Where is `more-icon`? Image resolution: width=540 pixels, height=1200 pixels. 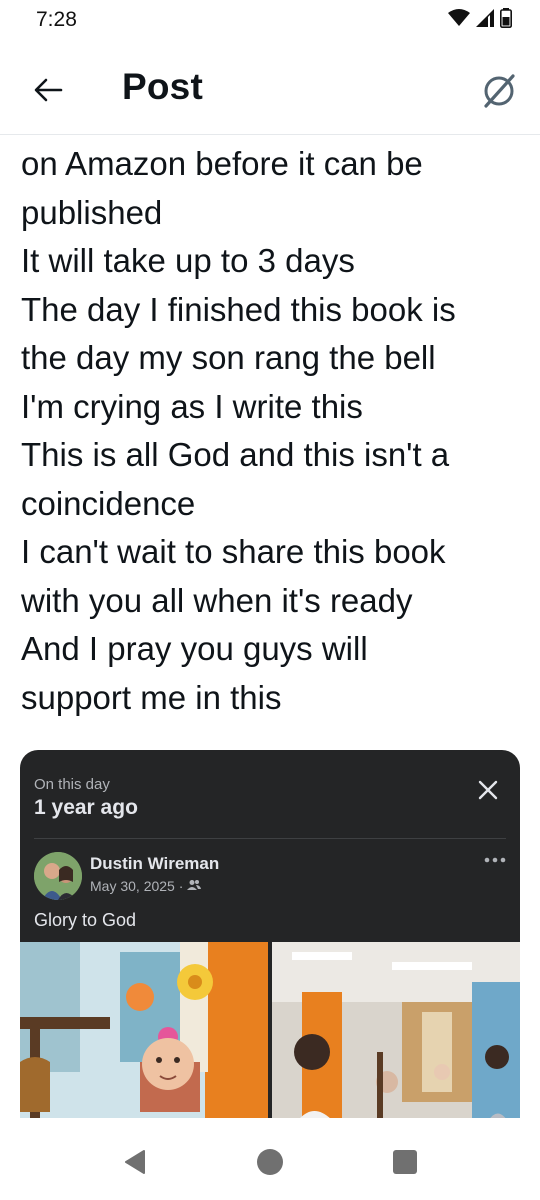 more-icon is located at coordinates (495, 860).